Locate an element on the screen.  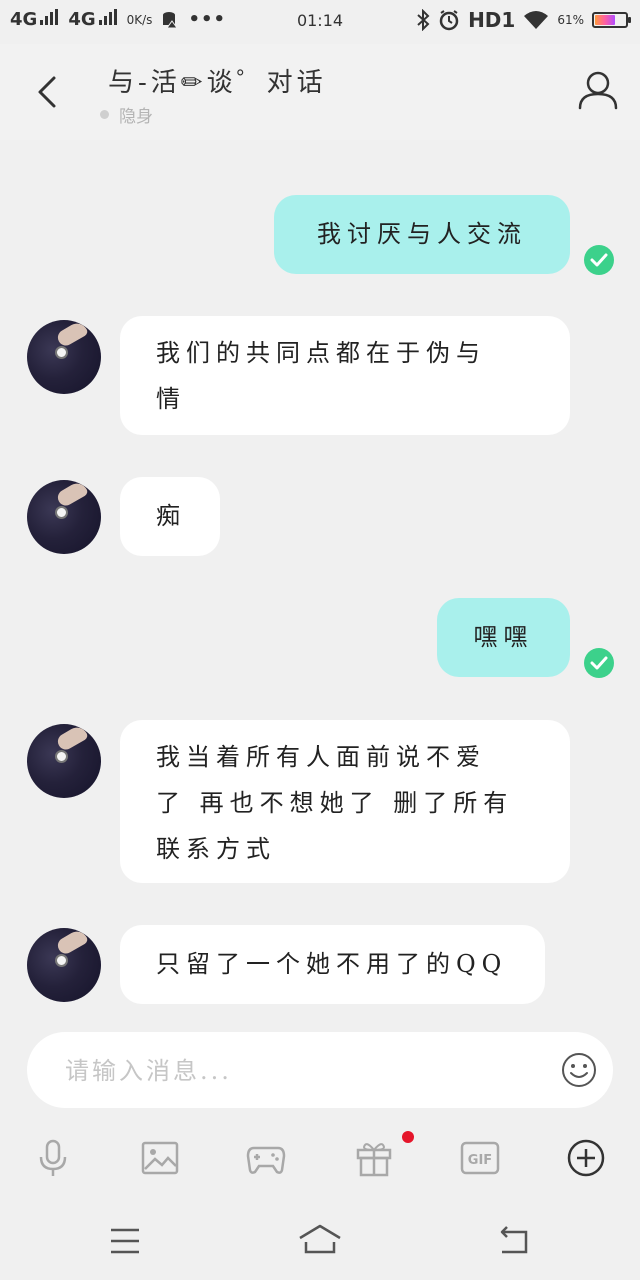
emoji-icon is located at coordinates (579, 1070).